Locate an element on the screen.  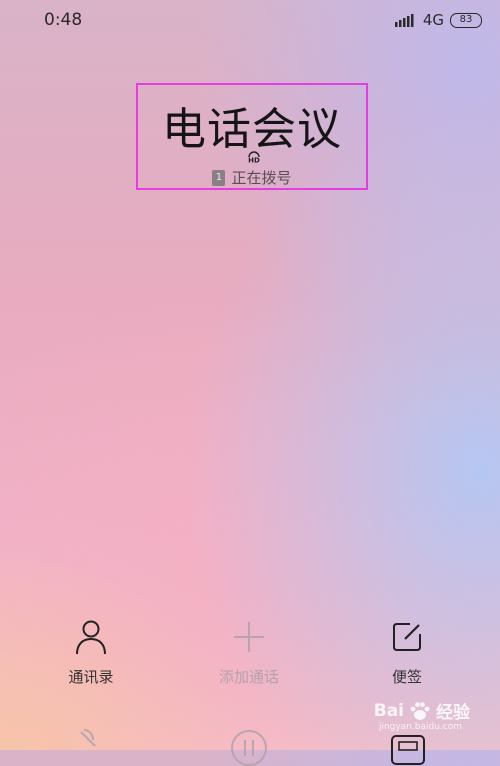
signal-icon is located at coordinates (404, 20).